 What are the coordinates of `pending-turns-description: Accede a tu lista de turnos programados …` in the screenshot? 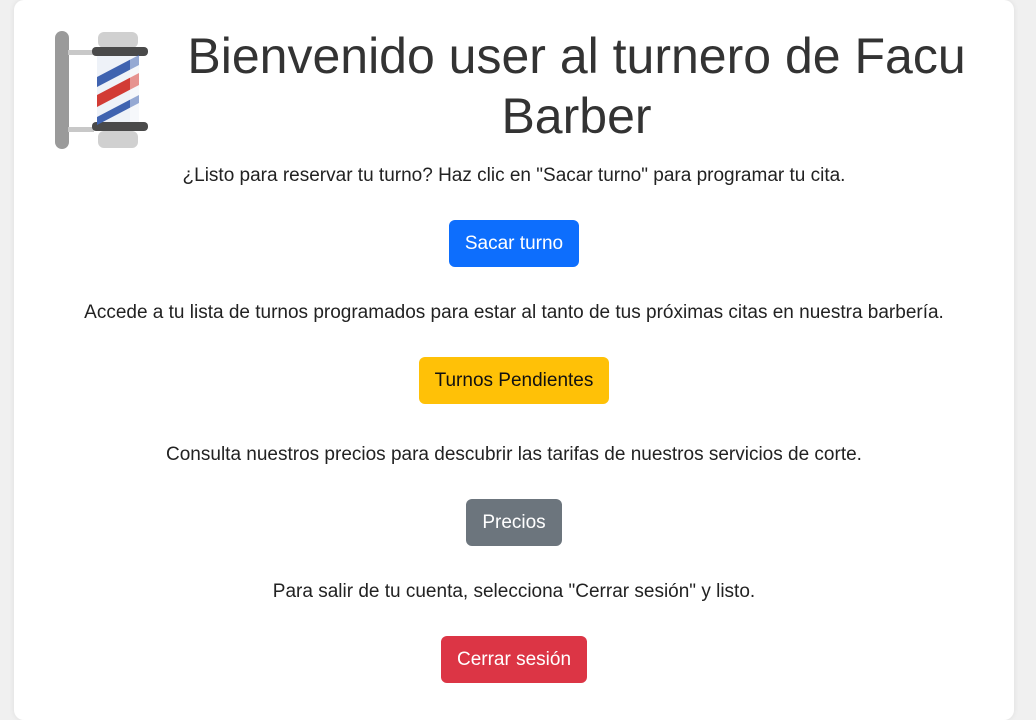 It's located at (514, 312).